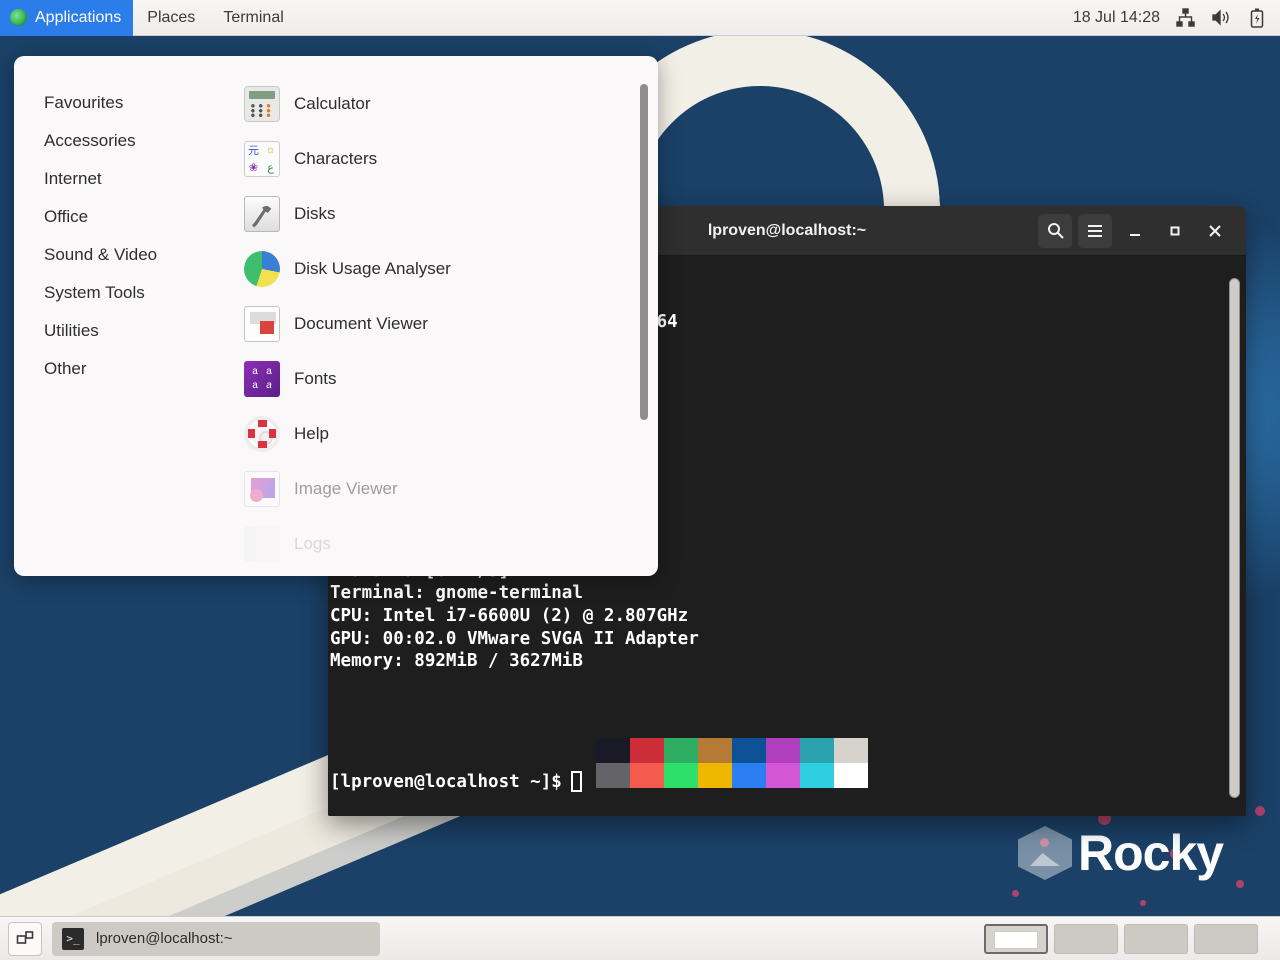  I want to click on places-label: Places, so click(171, 17).